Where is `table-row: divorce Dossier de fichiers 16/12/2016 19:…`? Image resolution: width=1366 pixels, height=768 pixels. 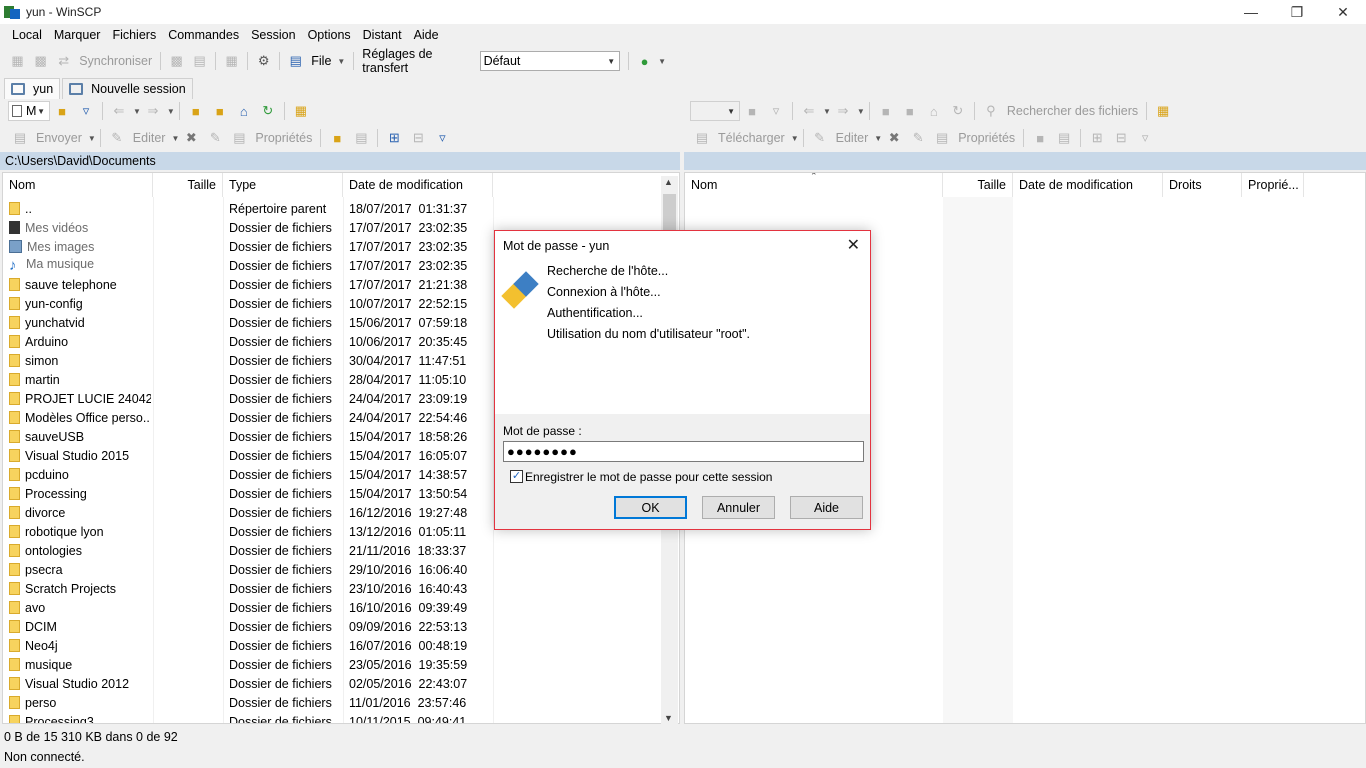 table-row: divorce Dossier de fichiers 16/12/2016 19:… is located at coordinates (248, 512).